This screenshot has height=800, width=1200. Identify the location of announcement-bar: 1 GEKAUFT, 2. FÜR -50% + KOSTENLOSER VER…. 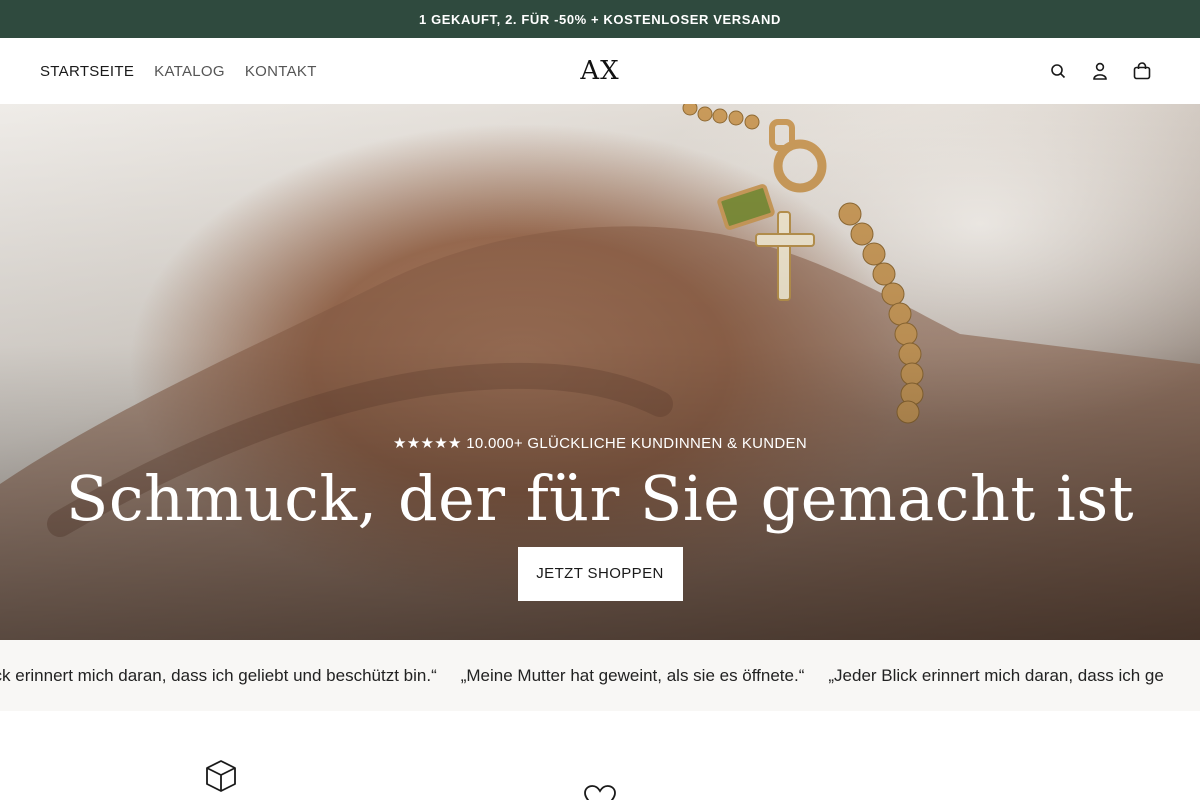
(600, 19).